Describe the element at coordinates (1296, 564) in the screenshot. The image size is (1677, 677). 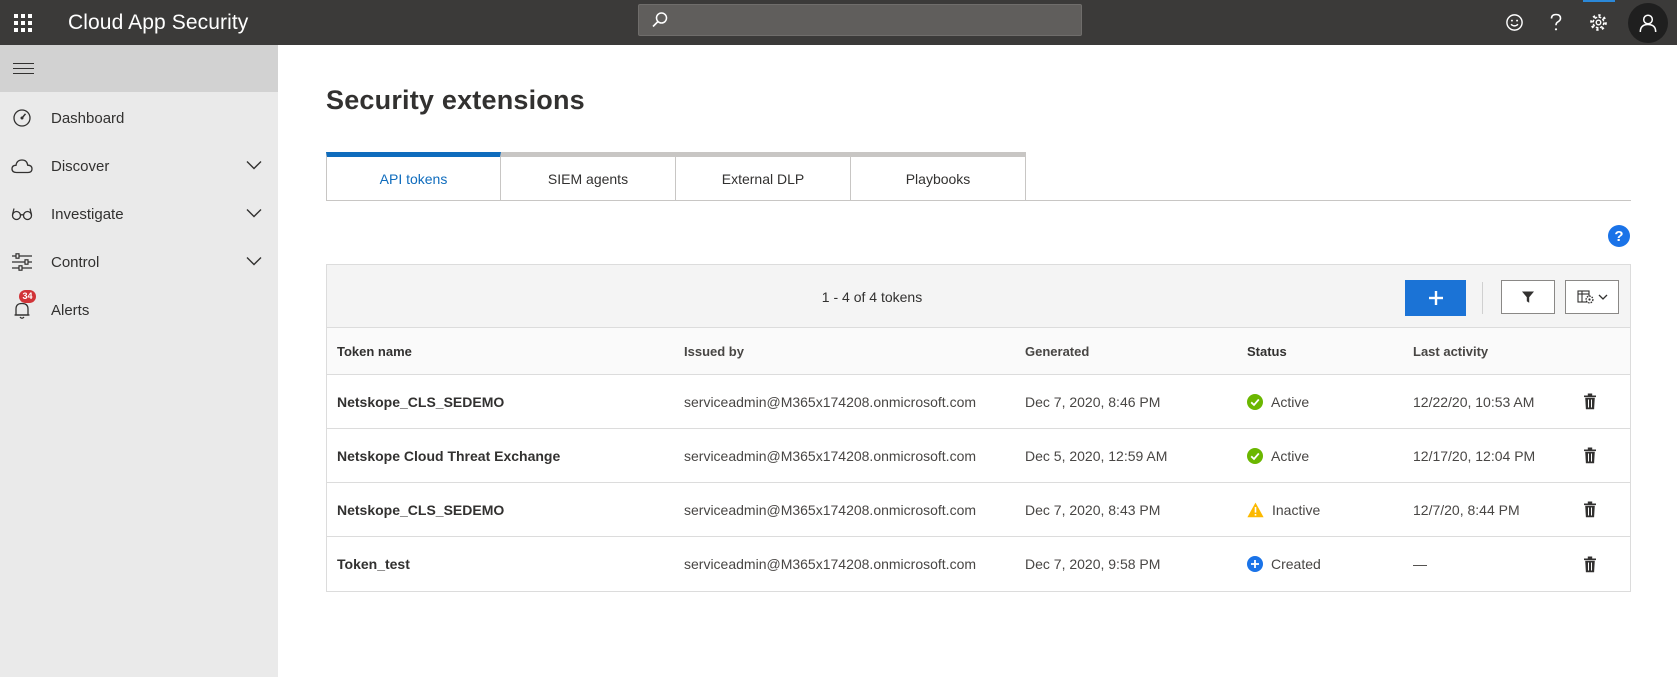
I see `status-label: Created` at that location.